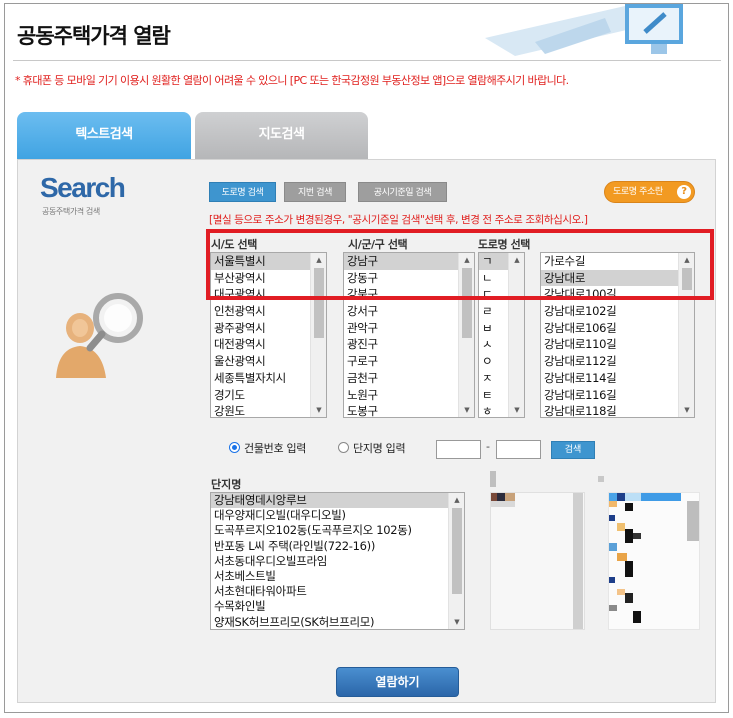  What do you see at coordinates (409, 344) in the screenshot?
I see `list-item: 광진구` at bounding box center [409, 344].